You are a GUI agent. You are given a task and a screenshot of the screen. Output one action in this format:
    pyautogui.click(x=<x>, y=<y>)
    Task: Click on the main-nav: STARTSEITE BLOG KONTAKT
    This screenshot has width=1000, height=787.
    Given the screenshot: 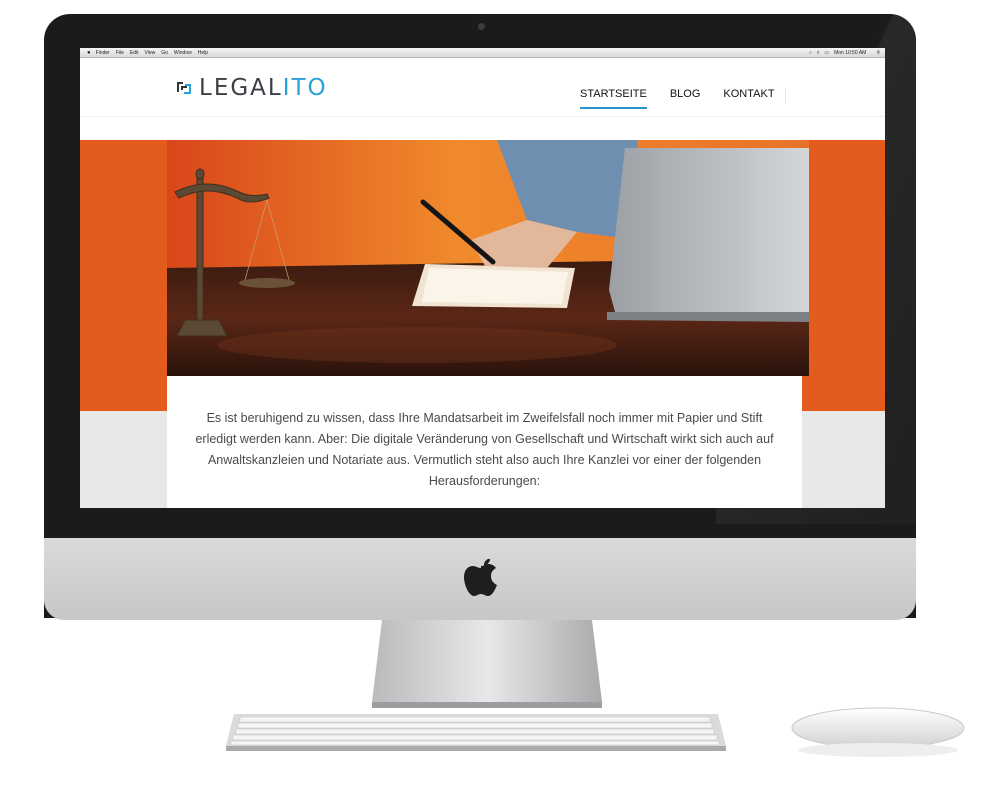 What is the action you would take?
    pyautogui.click(x=689, y=98)
    